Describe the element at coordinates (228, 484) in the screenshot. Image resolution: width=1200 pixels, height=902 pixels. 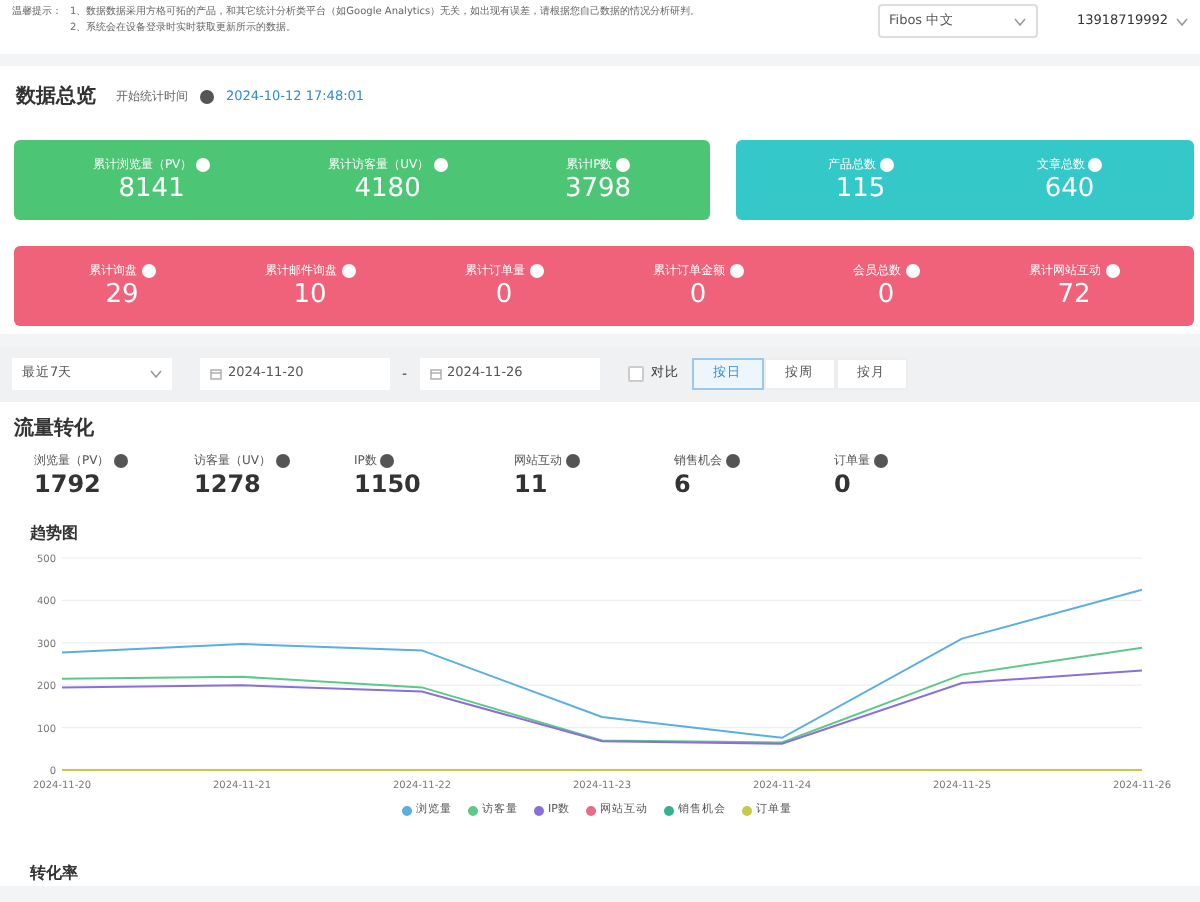
I see `metric-value: 1278` at that location.